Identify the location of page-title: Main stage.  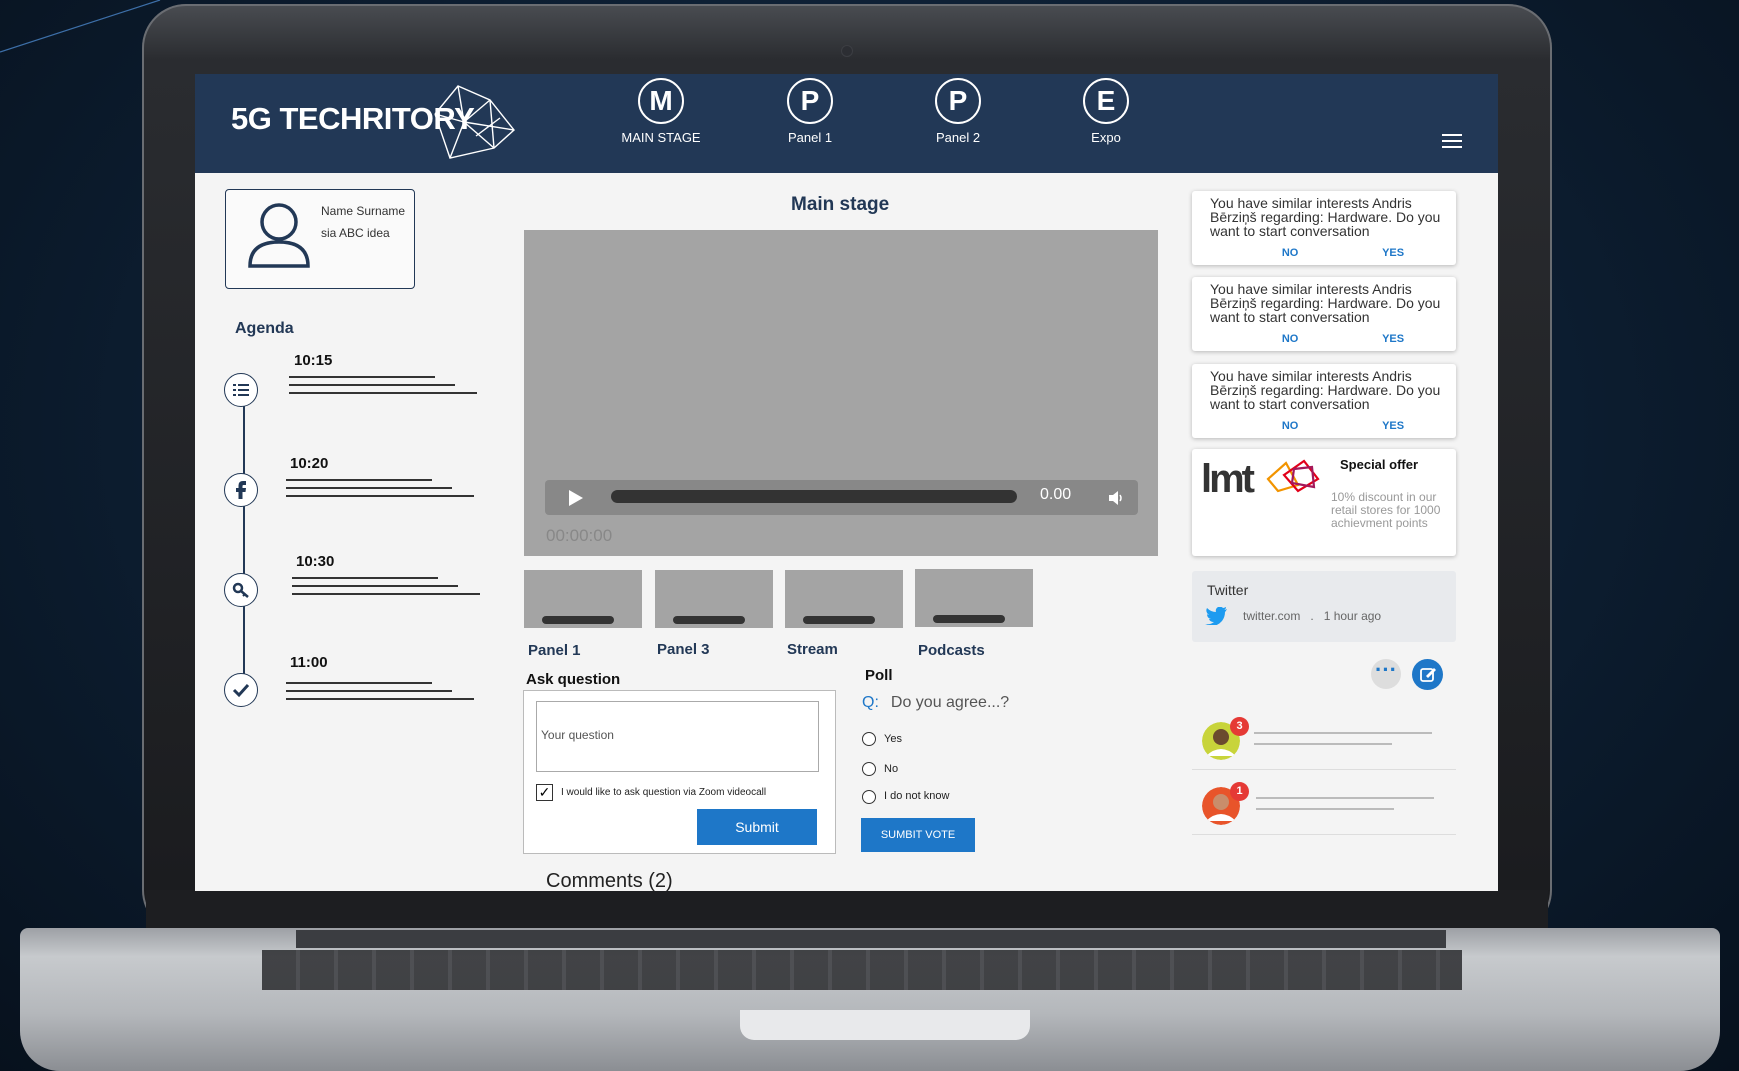
(840, 204).